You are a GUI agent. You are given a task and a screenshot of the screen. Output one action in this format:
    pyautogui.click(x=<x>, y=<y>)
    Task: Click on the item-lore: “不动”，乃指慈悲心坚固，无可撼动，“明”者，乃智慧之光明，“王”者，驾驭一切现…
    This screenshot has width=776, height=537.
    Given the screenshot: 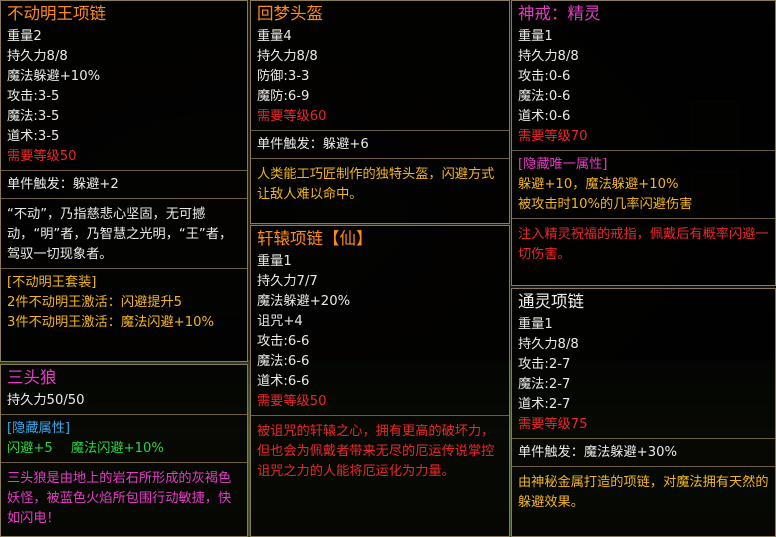 What is the action you would take?
    pyautogui.click(x=120, y=234)
    